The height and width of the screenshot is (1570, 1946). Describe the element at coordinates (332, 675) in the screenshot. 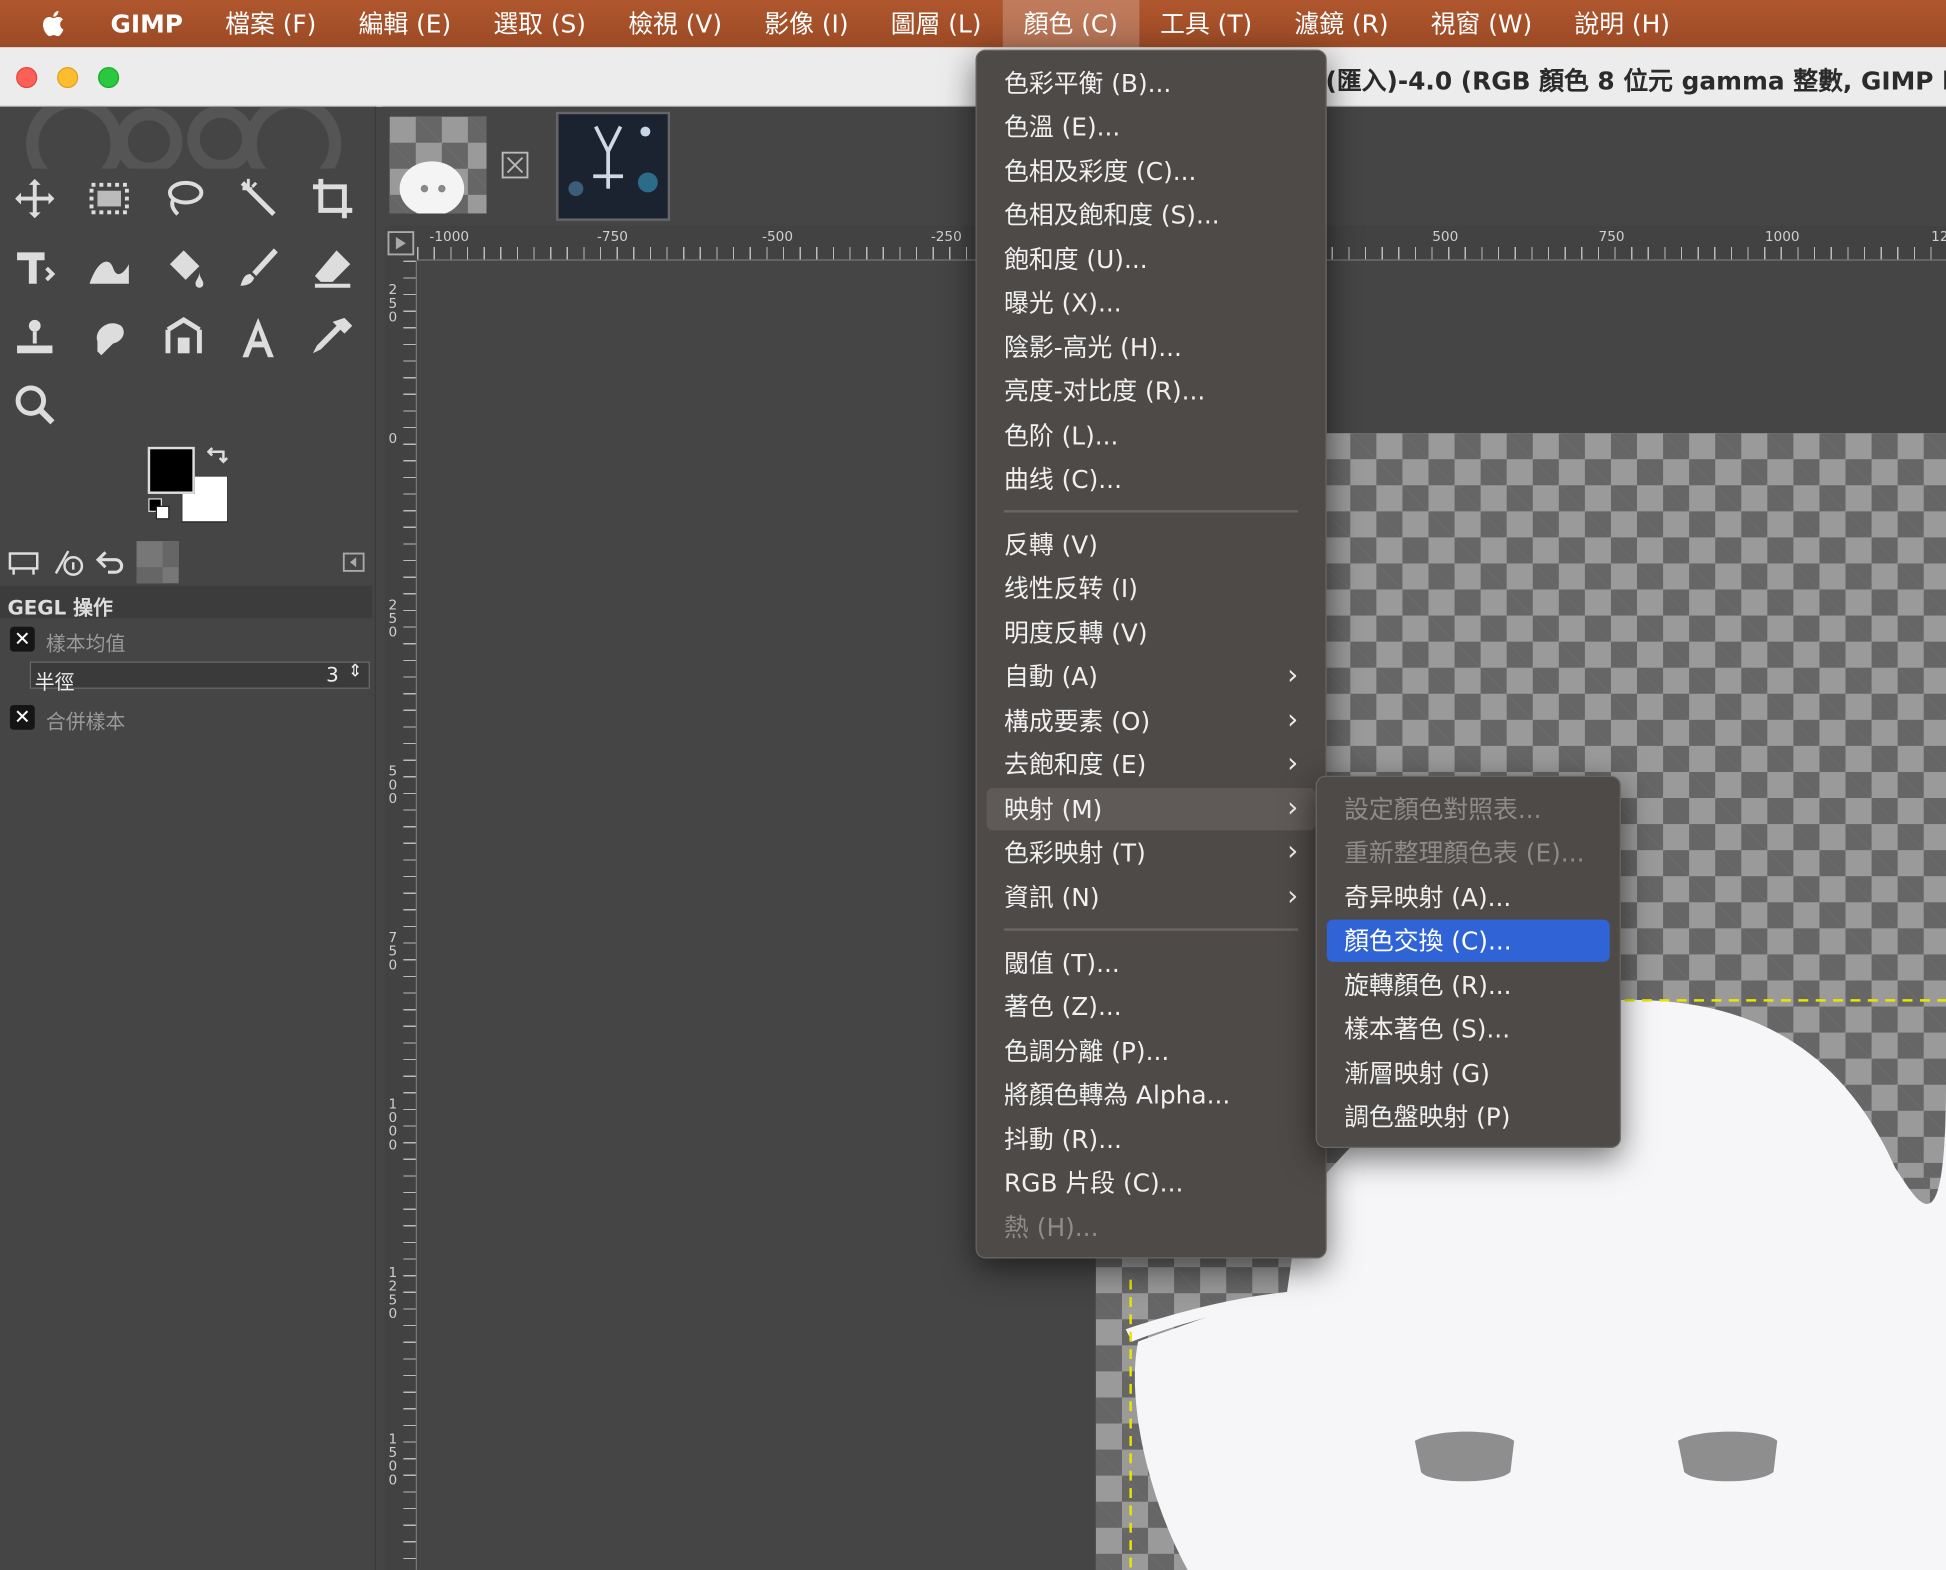

I see `radius-value: 3` at that location.